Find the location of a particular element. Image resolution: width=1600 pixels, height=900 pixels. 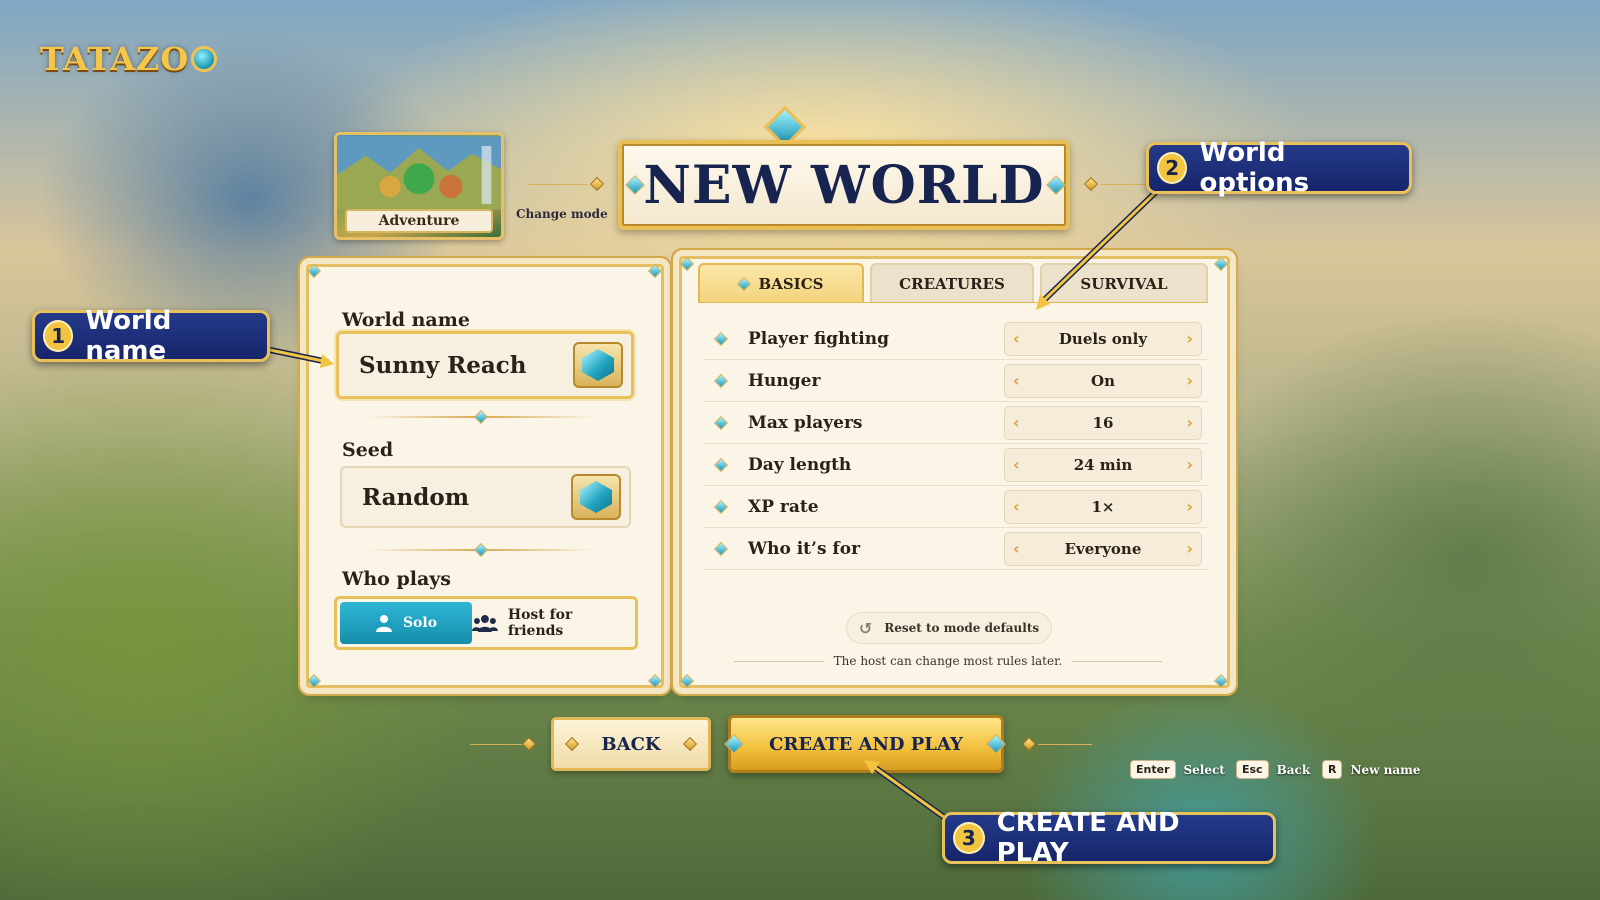

host-note: The host can change most rules later. is located at coordinates (948, 661).